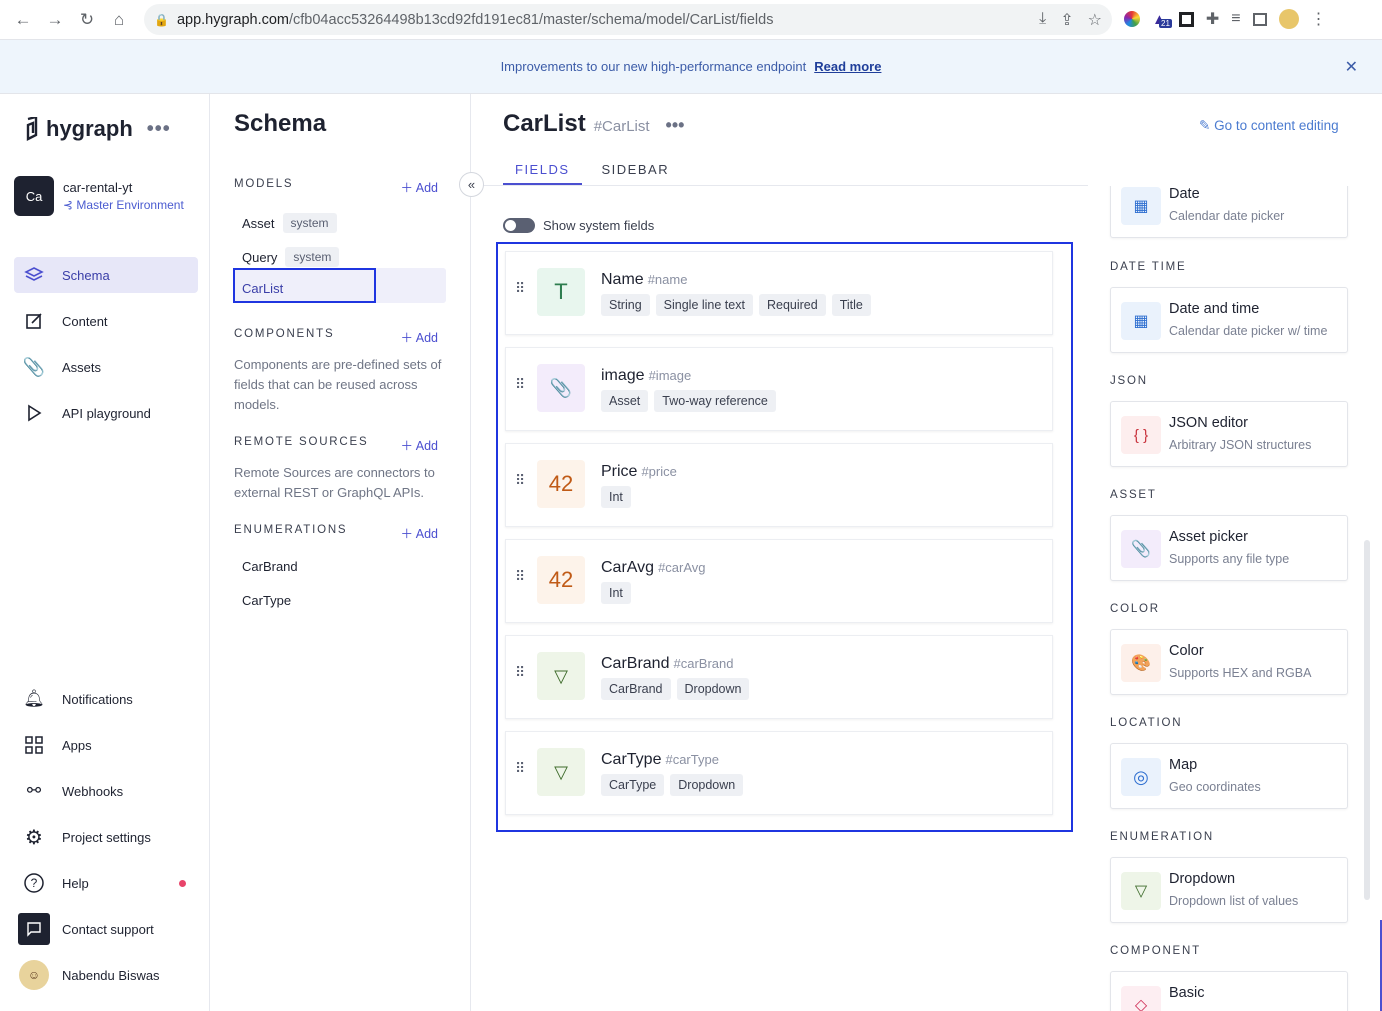 The image size is (1382, 1011). I want to click on add-remote-source-button: ＋ Add, so click(419, 444).